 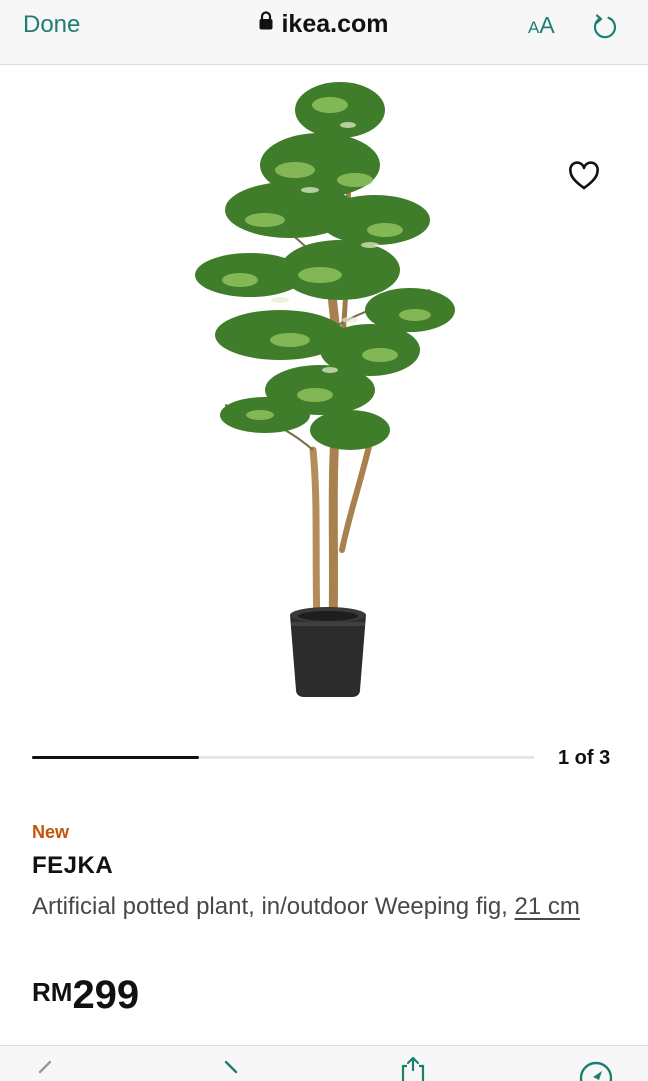 I want to click on lock-icon, so click(x=266, y=22).